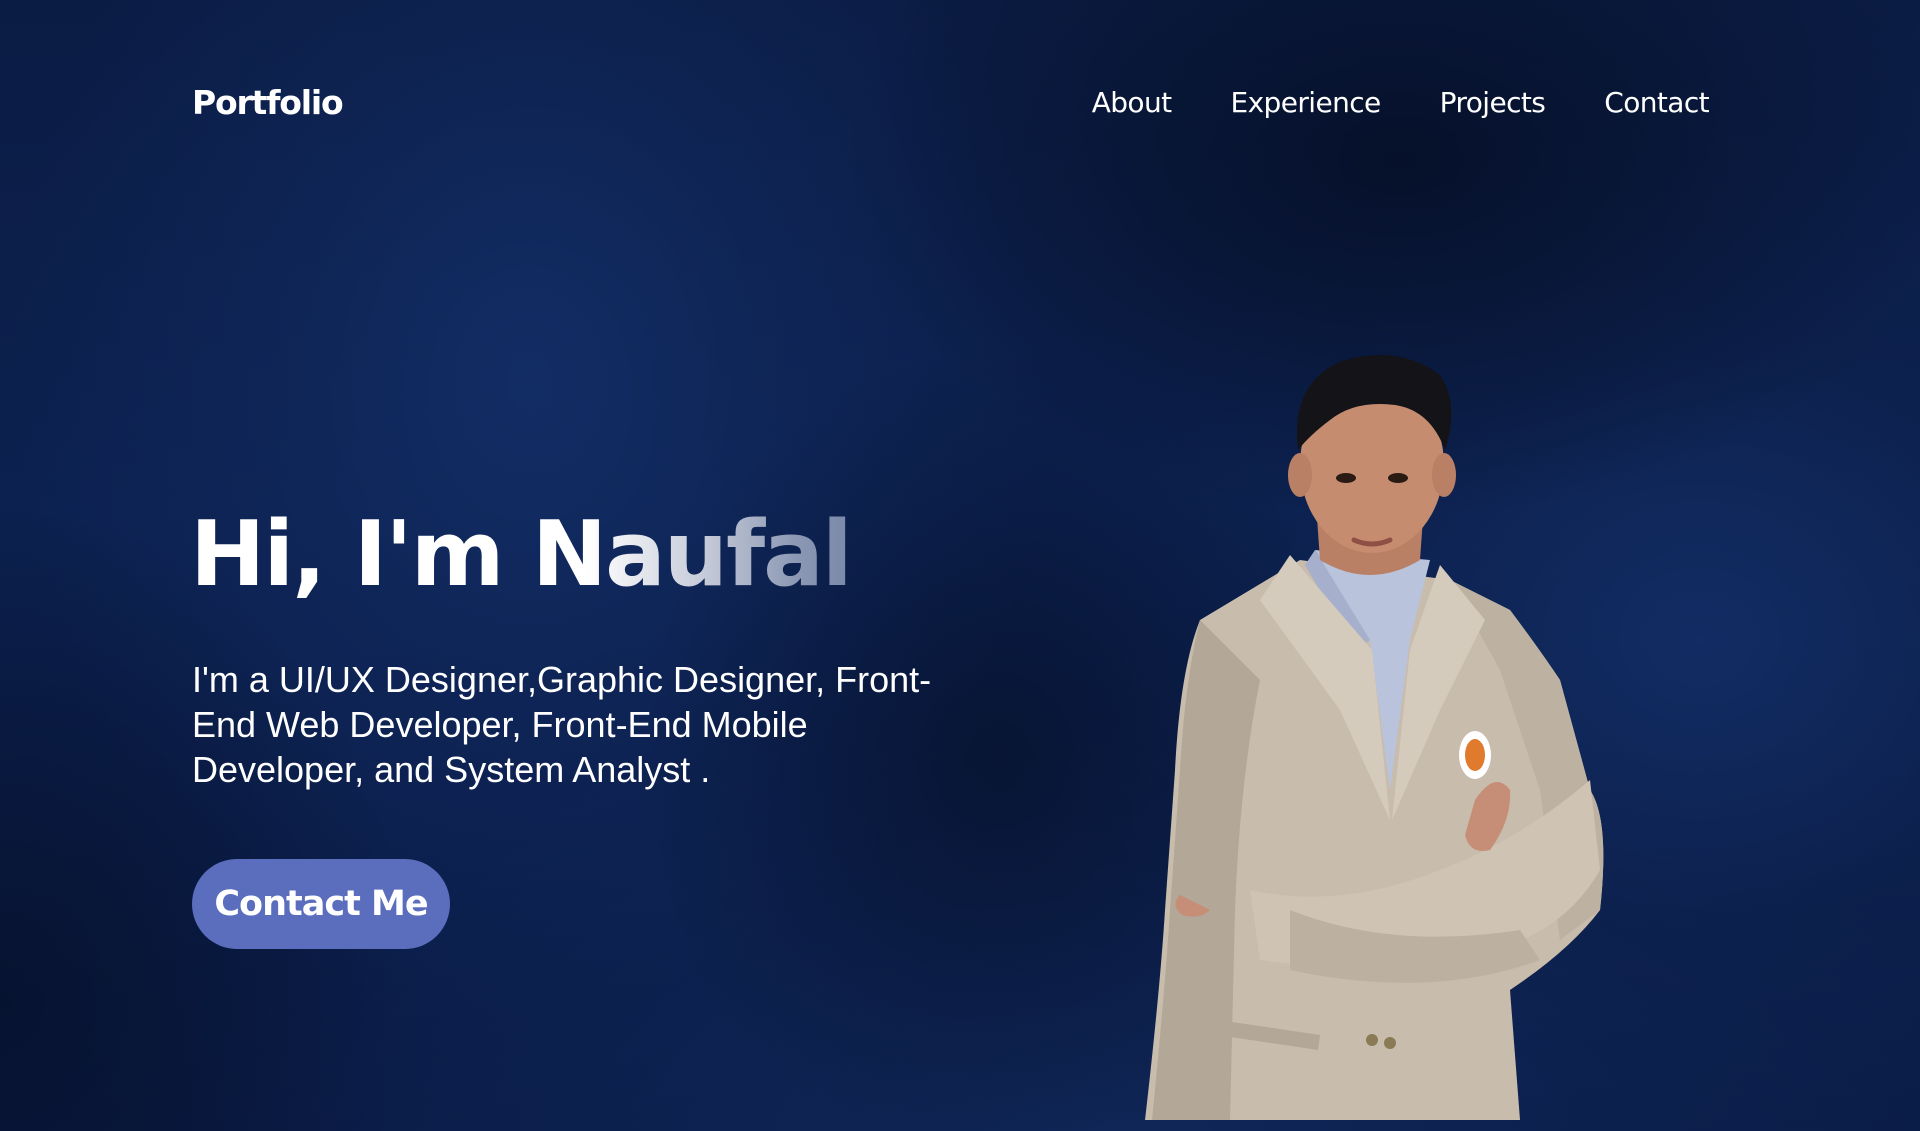 The height and width of the screenshot is (1131, 1920). I want to click on nav-link-about: About, so click(1132, 102).